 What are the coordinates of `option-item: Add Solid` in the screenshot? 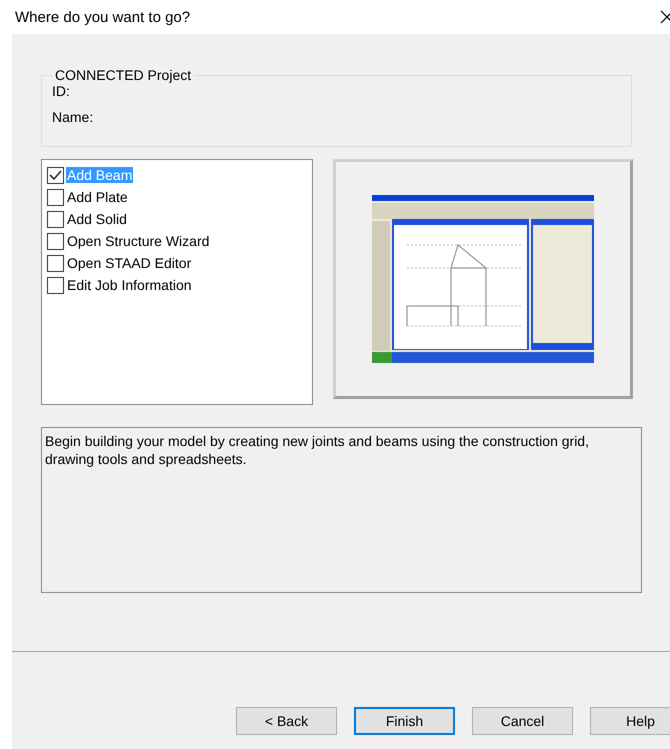 It's located at (97, 219).